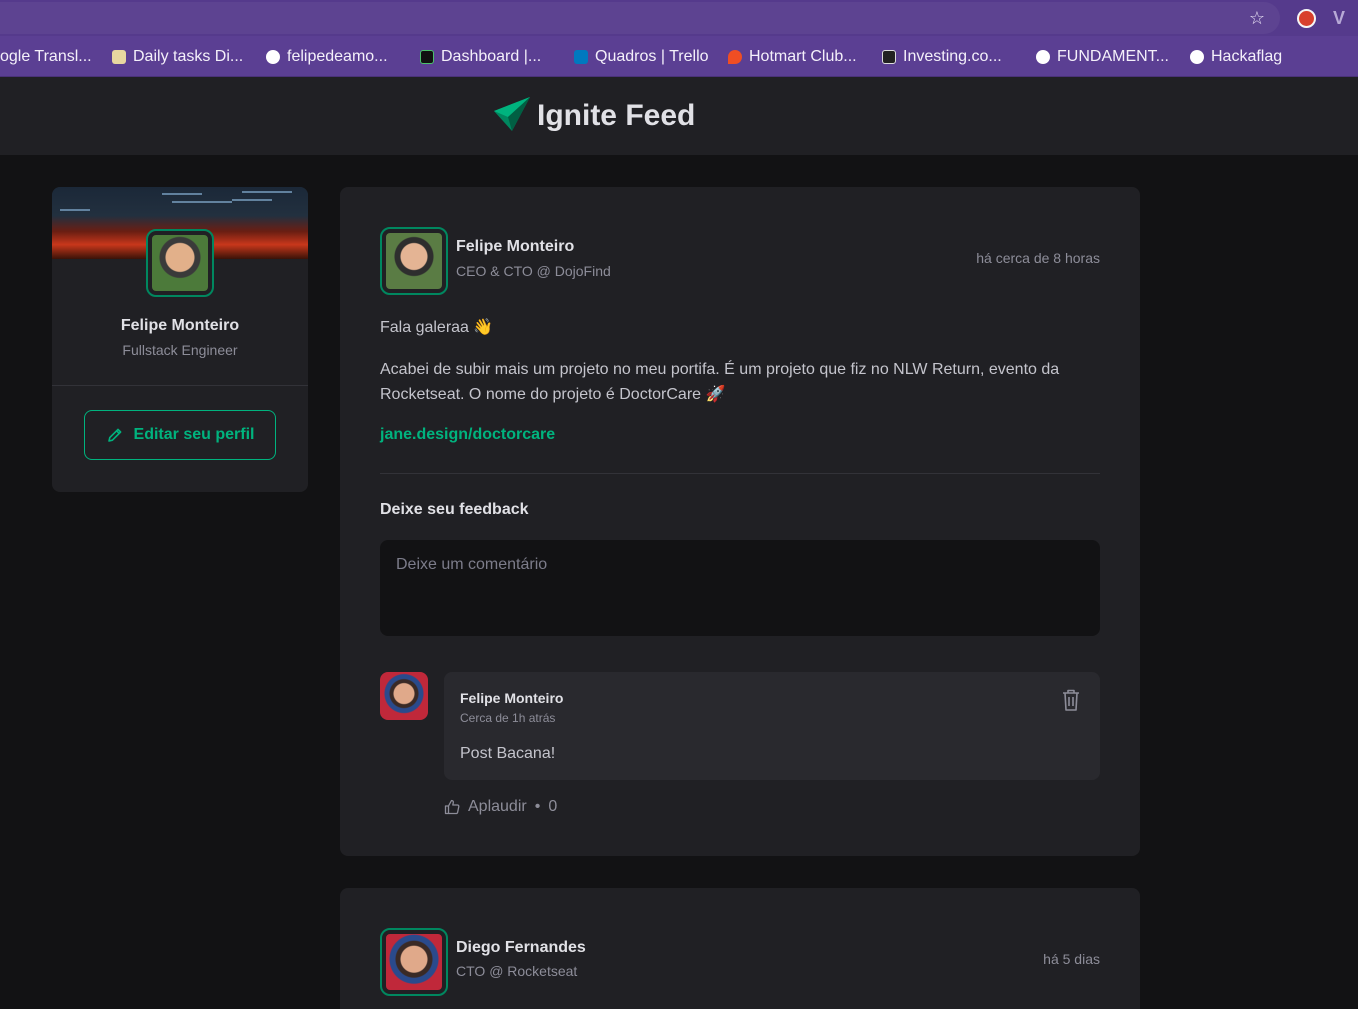 The image size is (1358, 1009). What do you see at coordinates (1038, 258) in the screenshot?
I see `post-time: há cerca de 8 horas` at bounding box center [1038, 258].